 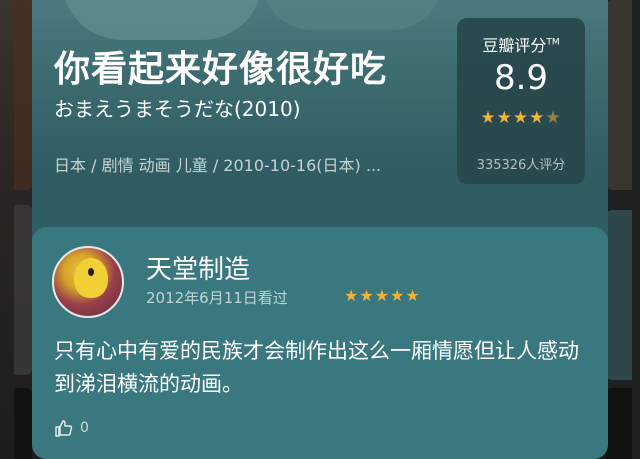 I want to click on review-user-name: 天堂制造, so click(x=198, y=267).